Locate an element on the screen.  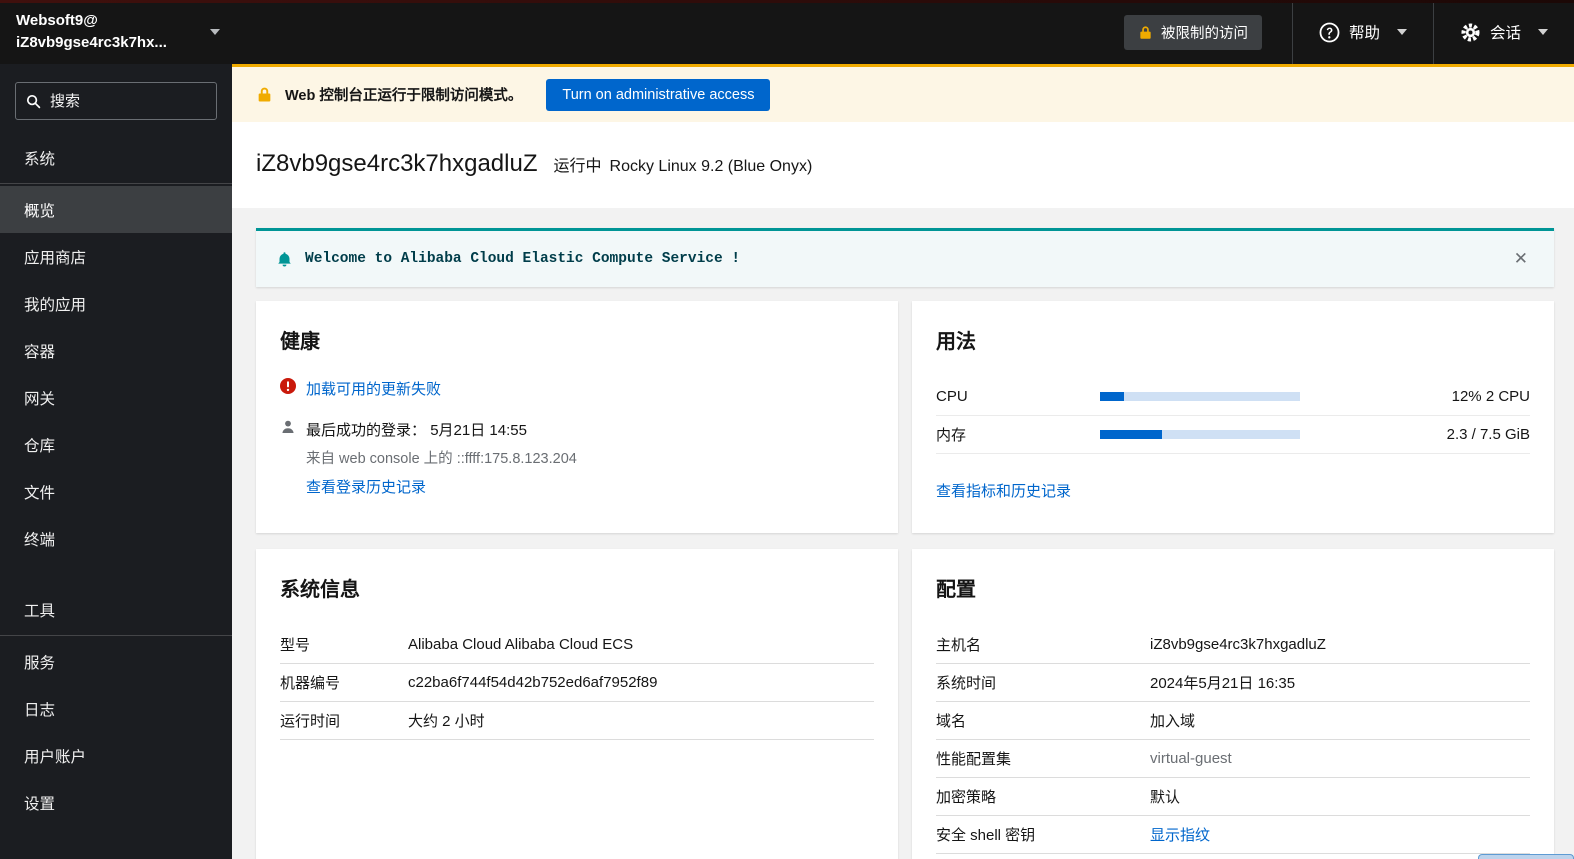
configuration-card-title: 配置 is located at coordinates (956, 590).